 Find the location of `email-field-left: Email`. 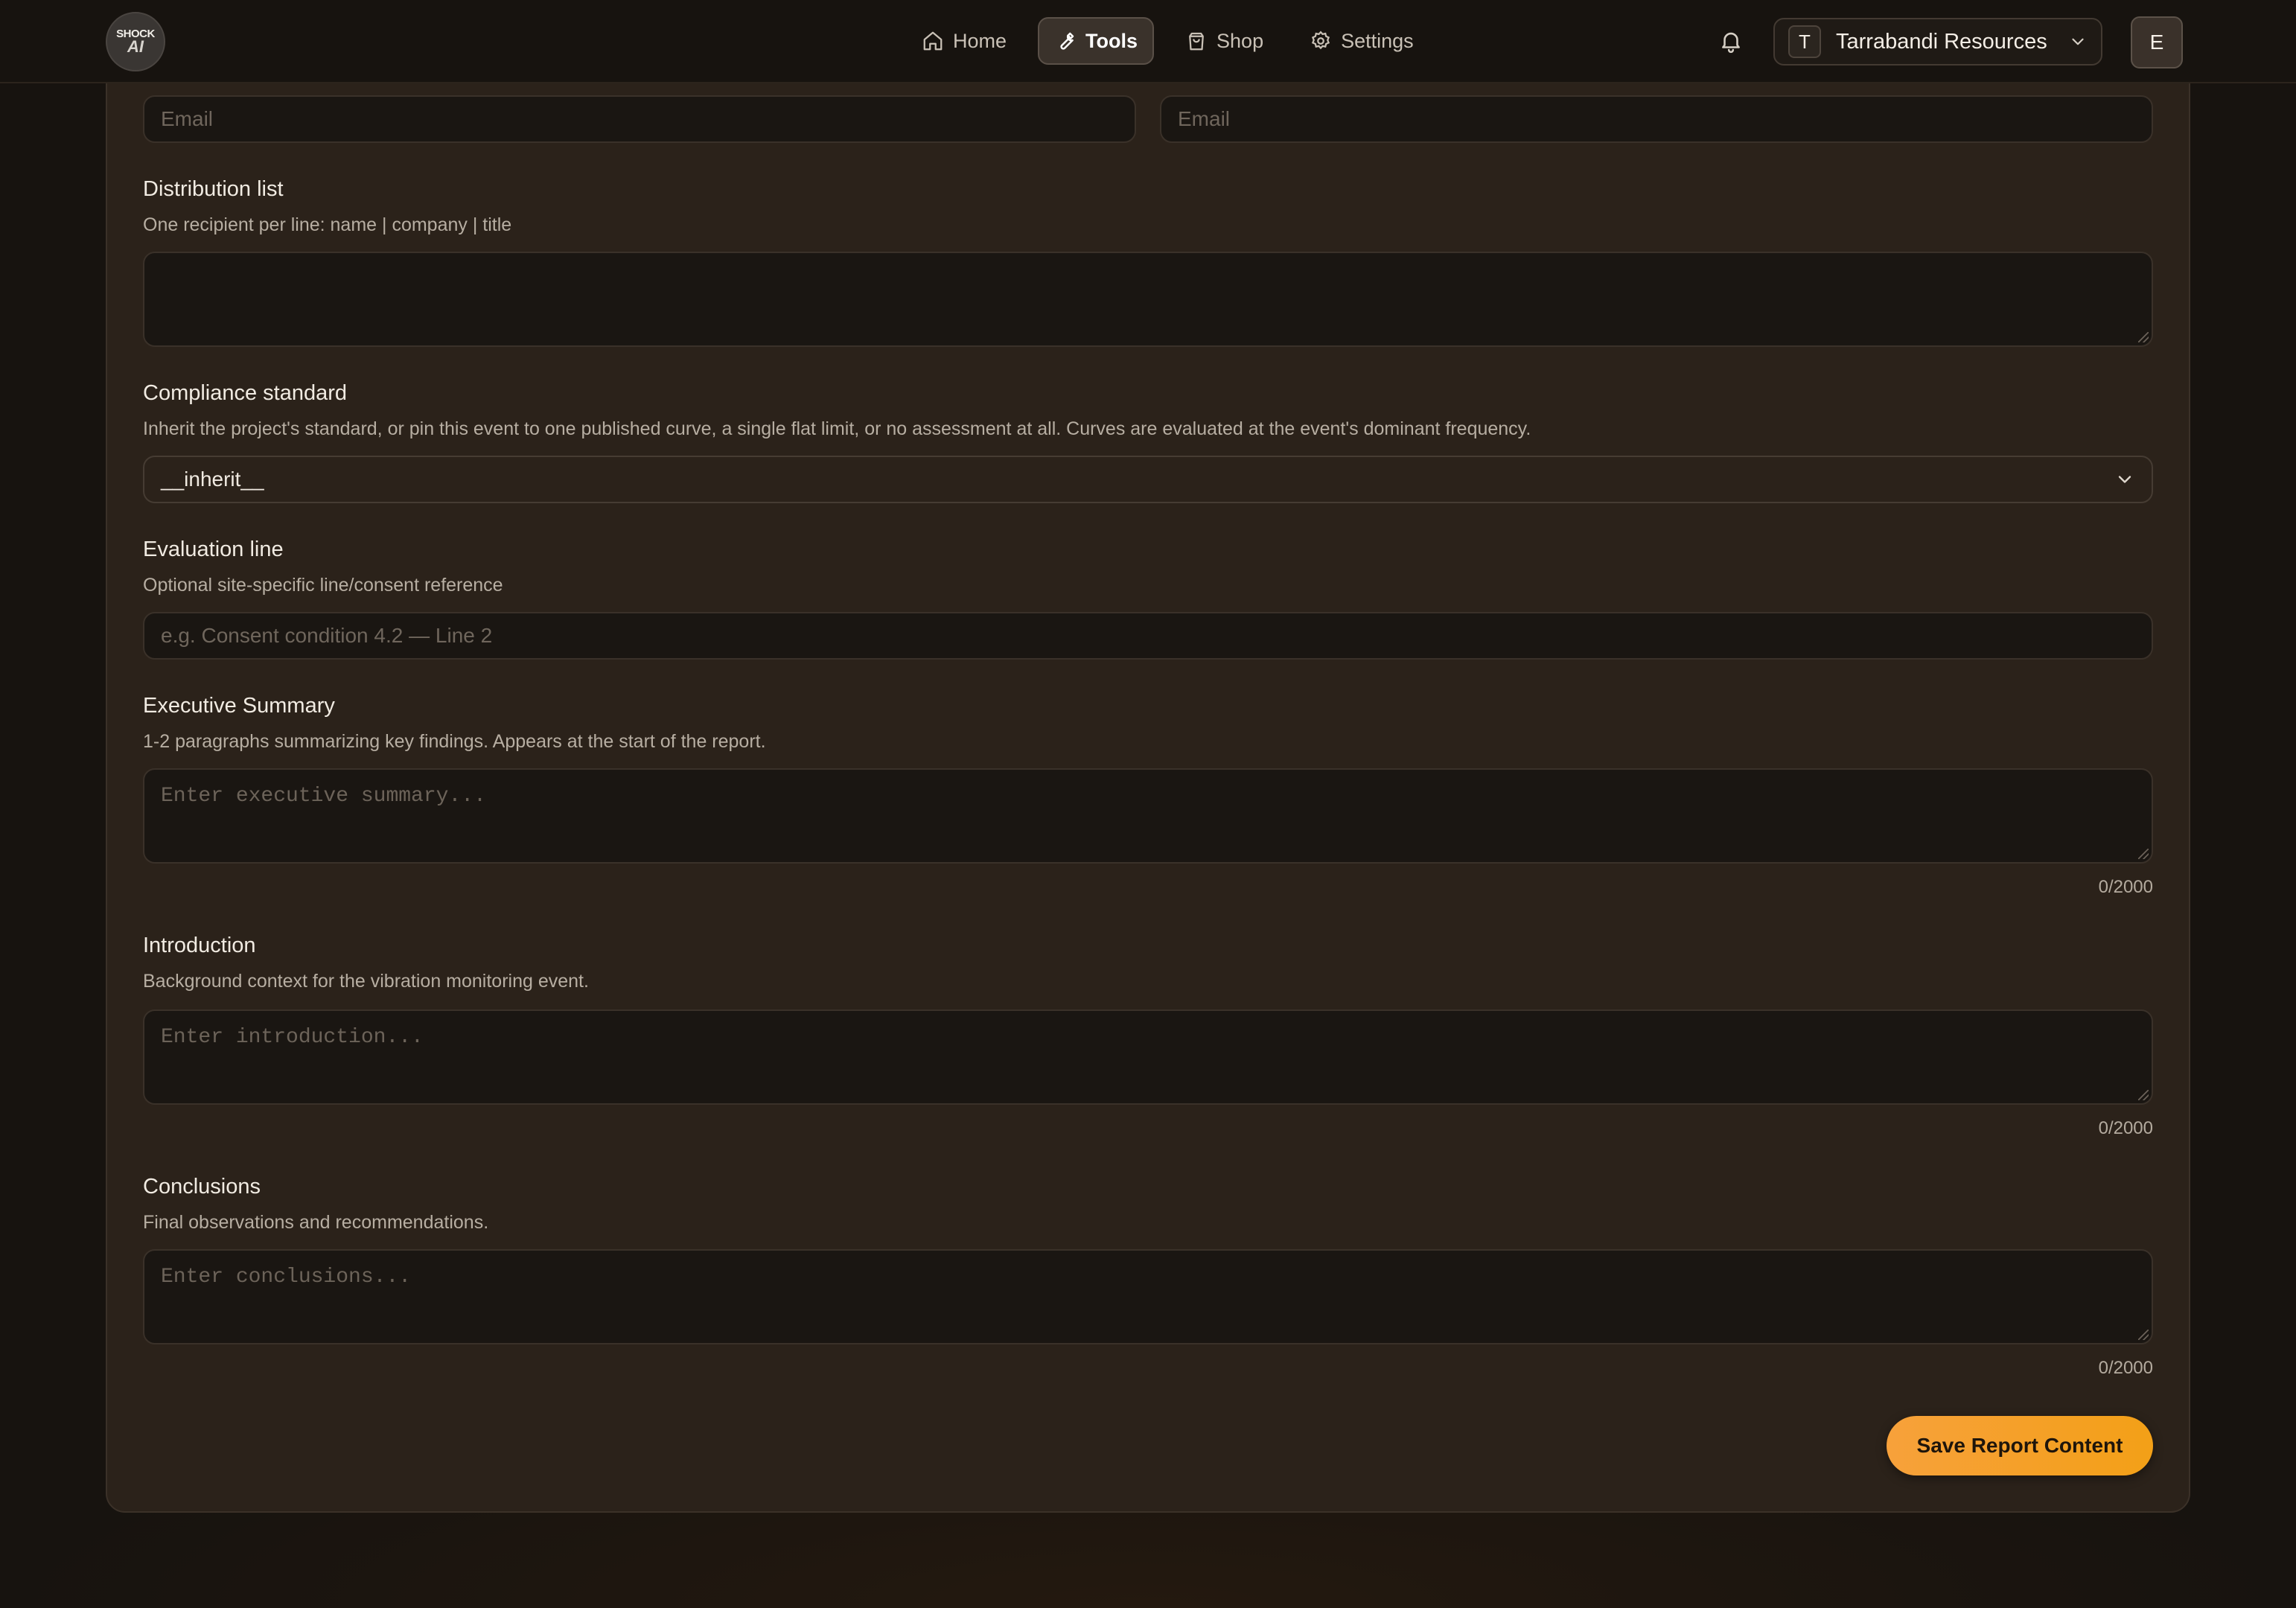

email-field-left: Email is located at coordinates (639, 119).